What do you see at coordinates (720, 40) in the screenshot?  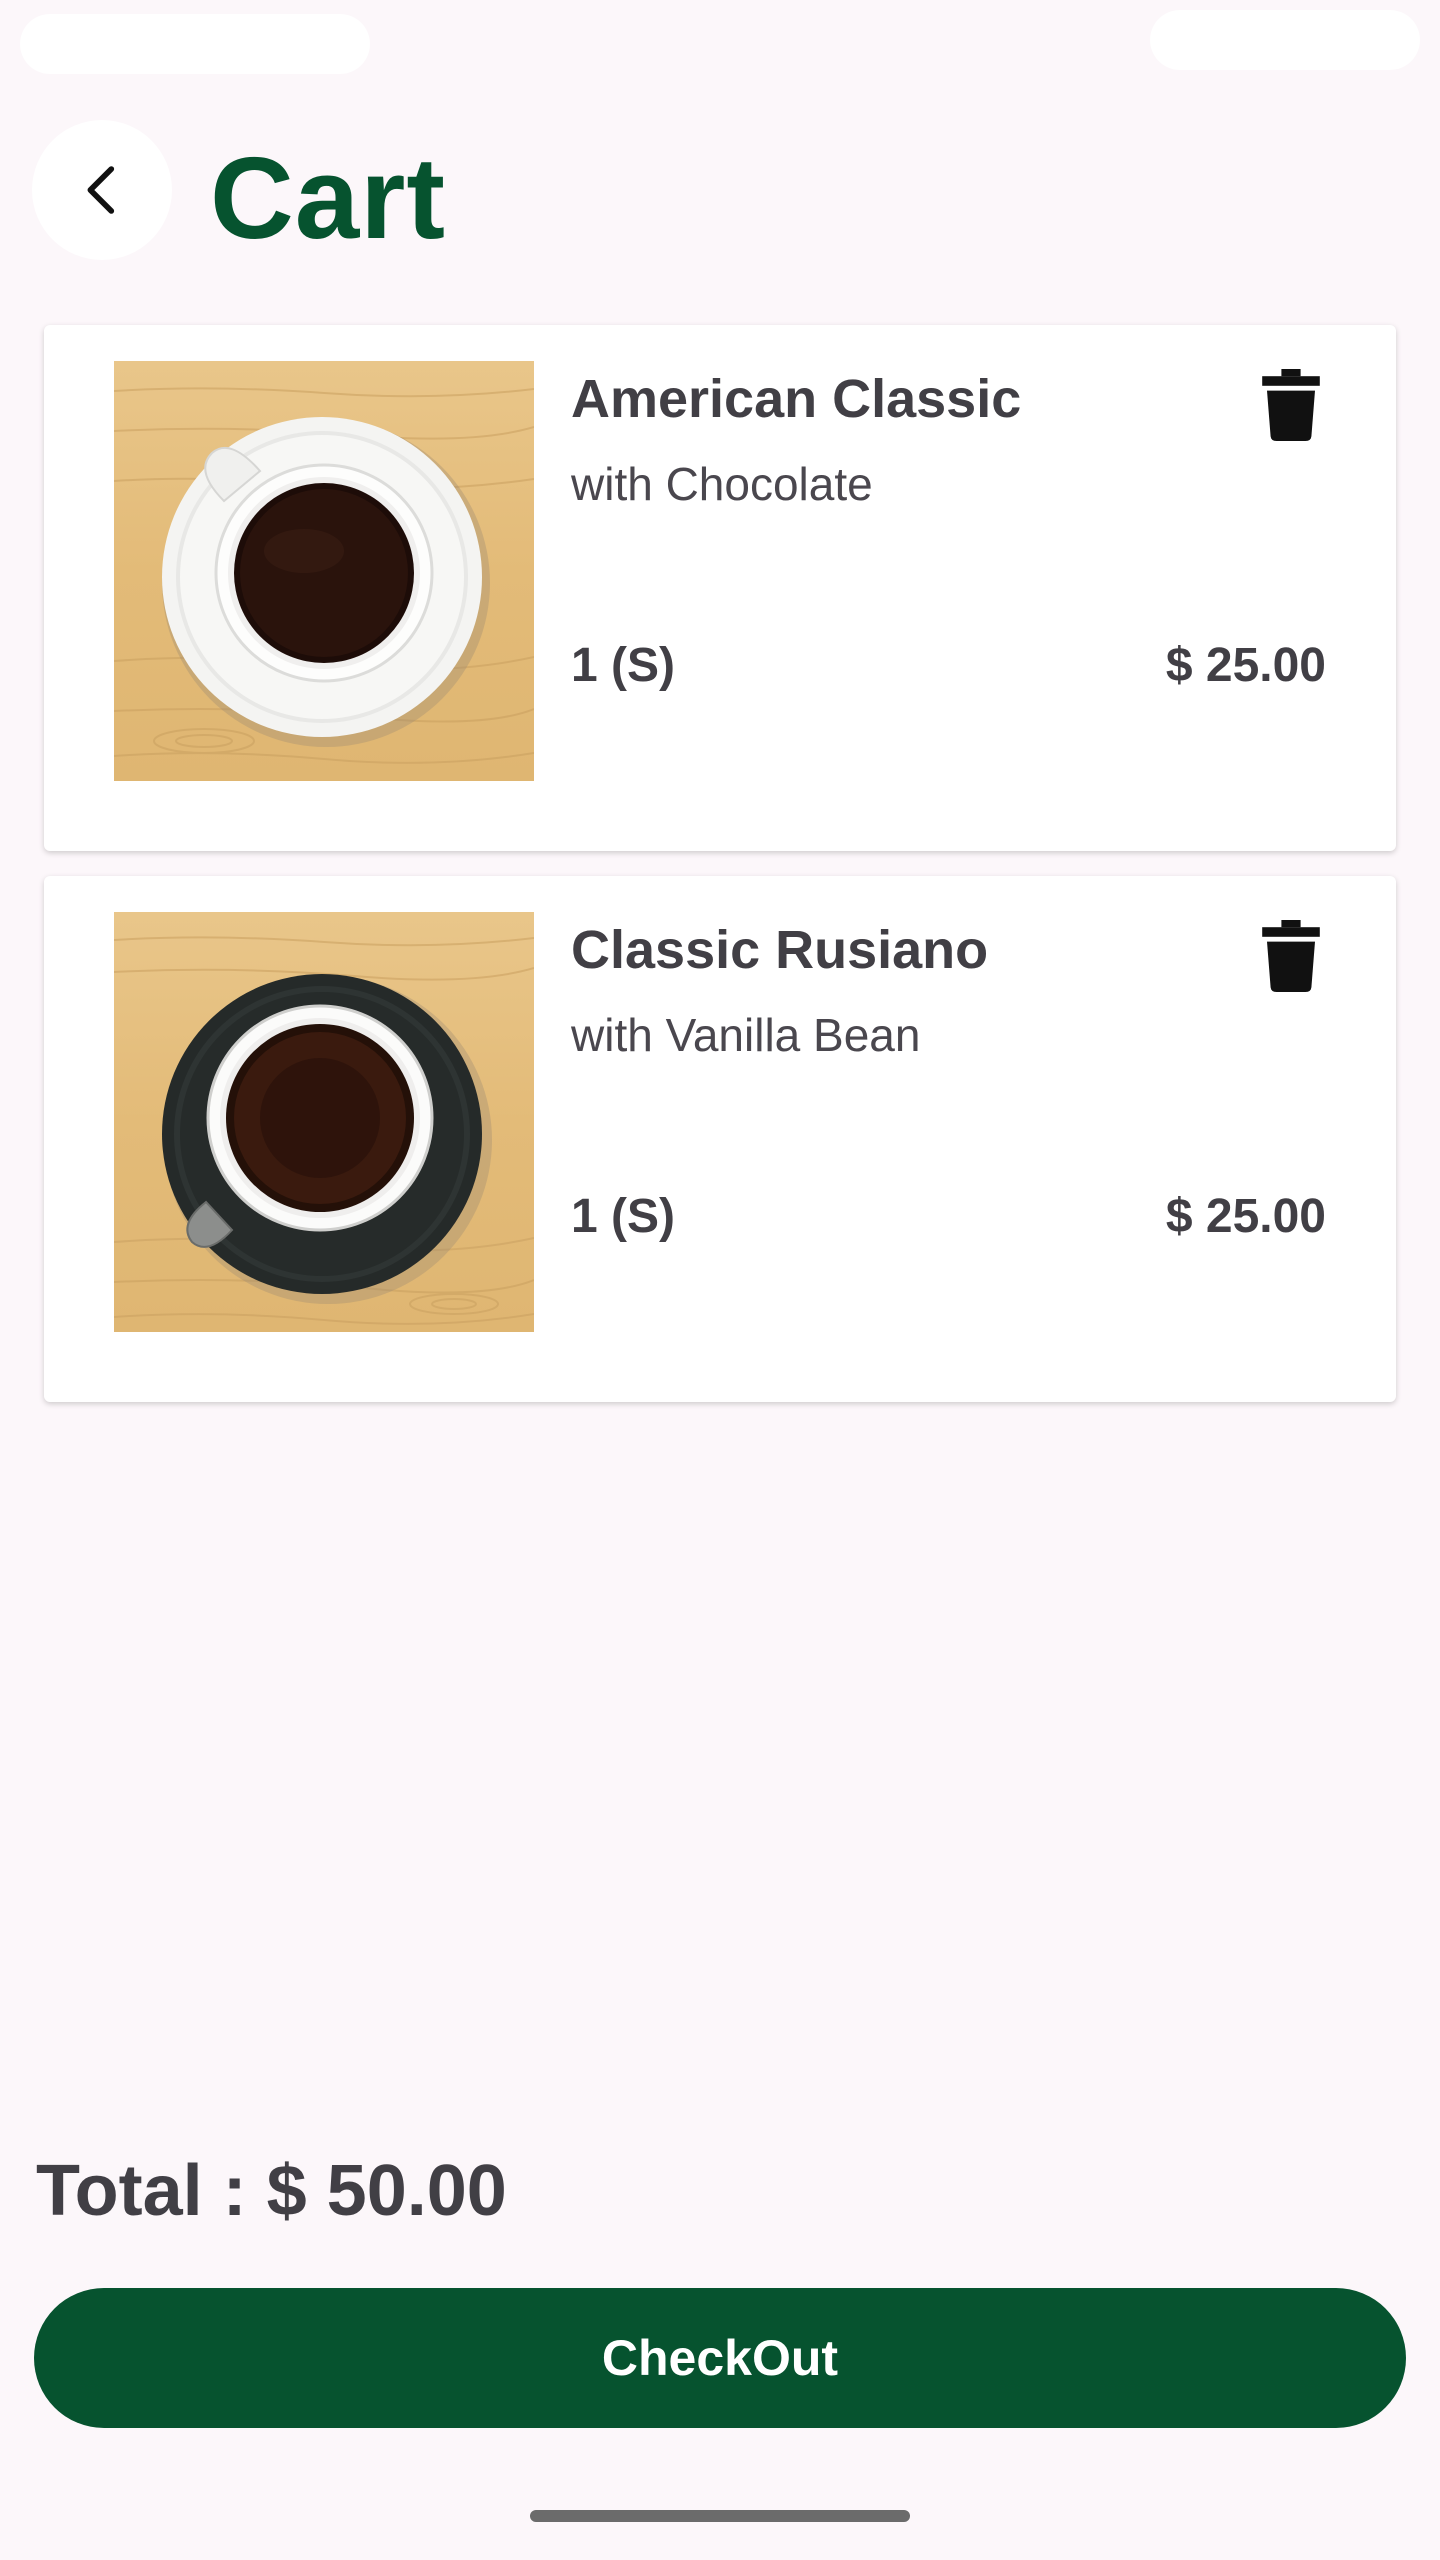 I see `status-bar` at bounding box center [720, 40].